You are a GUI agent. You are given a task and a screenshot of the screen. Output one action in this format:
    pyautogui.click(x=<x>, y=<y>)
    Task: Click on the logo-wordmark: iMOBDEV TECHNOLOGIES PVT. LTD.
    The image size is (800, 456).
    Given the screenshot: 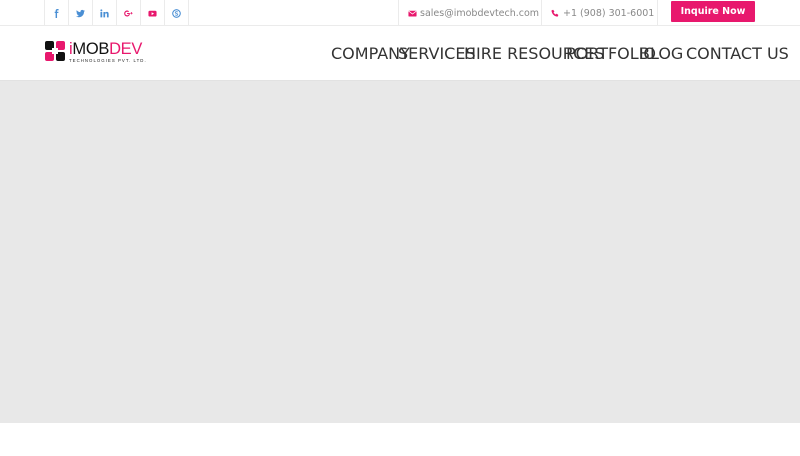 What is the action you would take?
    pyautogui.click(x=108, y=51)
    